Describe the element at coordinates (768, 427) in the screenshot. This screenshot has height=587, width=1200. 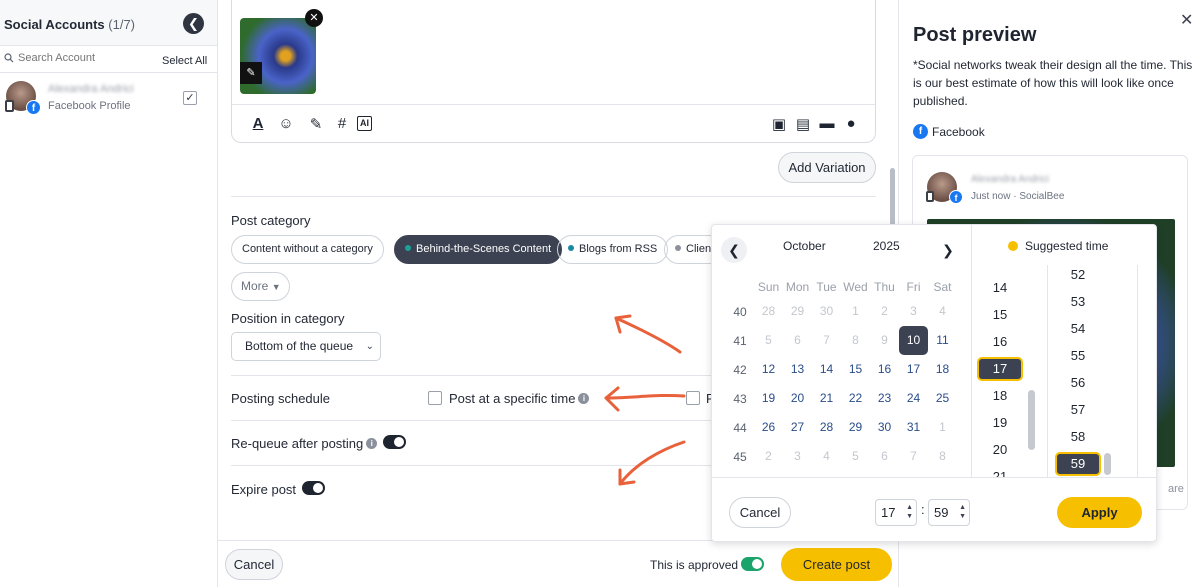
I see `calendar-day: 26` at that location.